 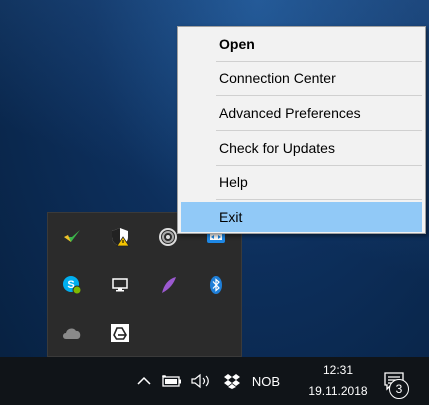 What do you see at coordinates (290, 113) in the screenshot?
I see `menu-item-label: Advanced Preferences` at bounding box center [290, 113].